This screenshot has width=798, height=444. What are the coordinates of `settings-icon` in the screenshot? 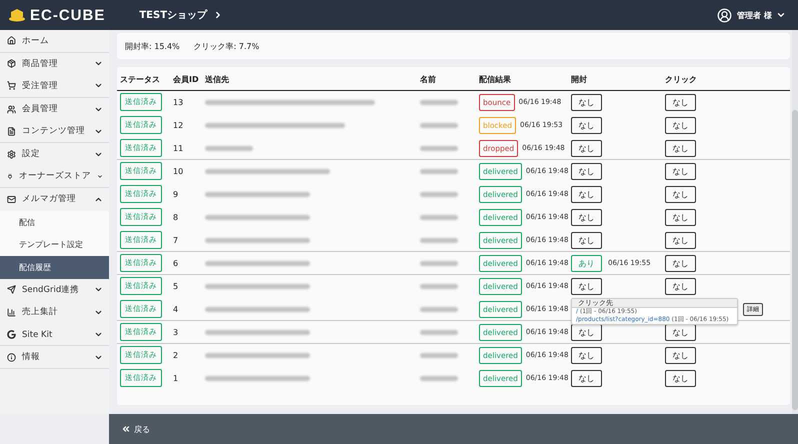 It's located at (11, 154).